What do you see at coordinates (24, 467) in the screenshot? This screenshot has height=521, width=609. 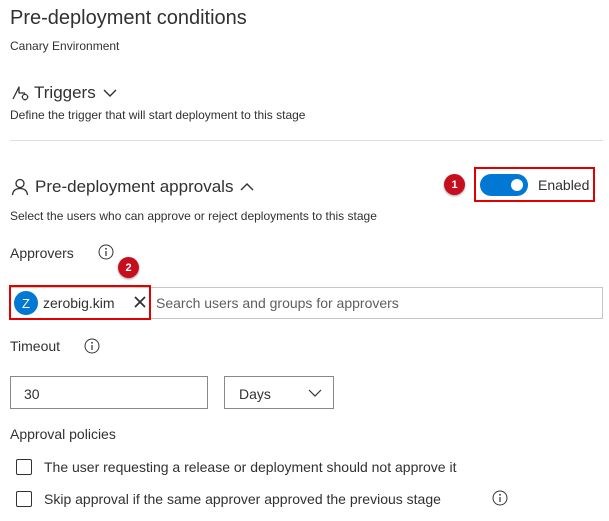 I see `policy-checkbox-requester` at bounding box center [24, 467].